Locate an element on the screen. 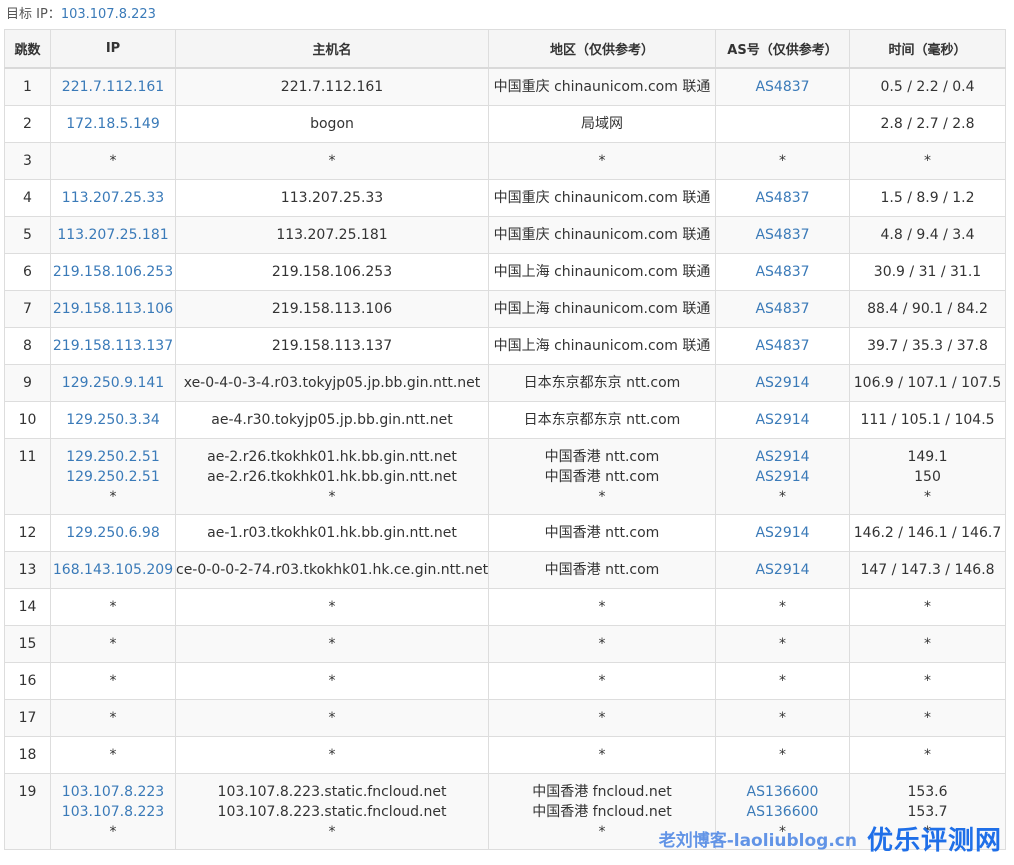 This screenshot has width=1014, height=865. ip-value: 219.158.106.253 is located at coordinates (113, 272).